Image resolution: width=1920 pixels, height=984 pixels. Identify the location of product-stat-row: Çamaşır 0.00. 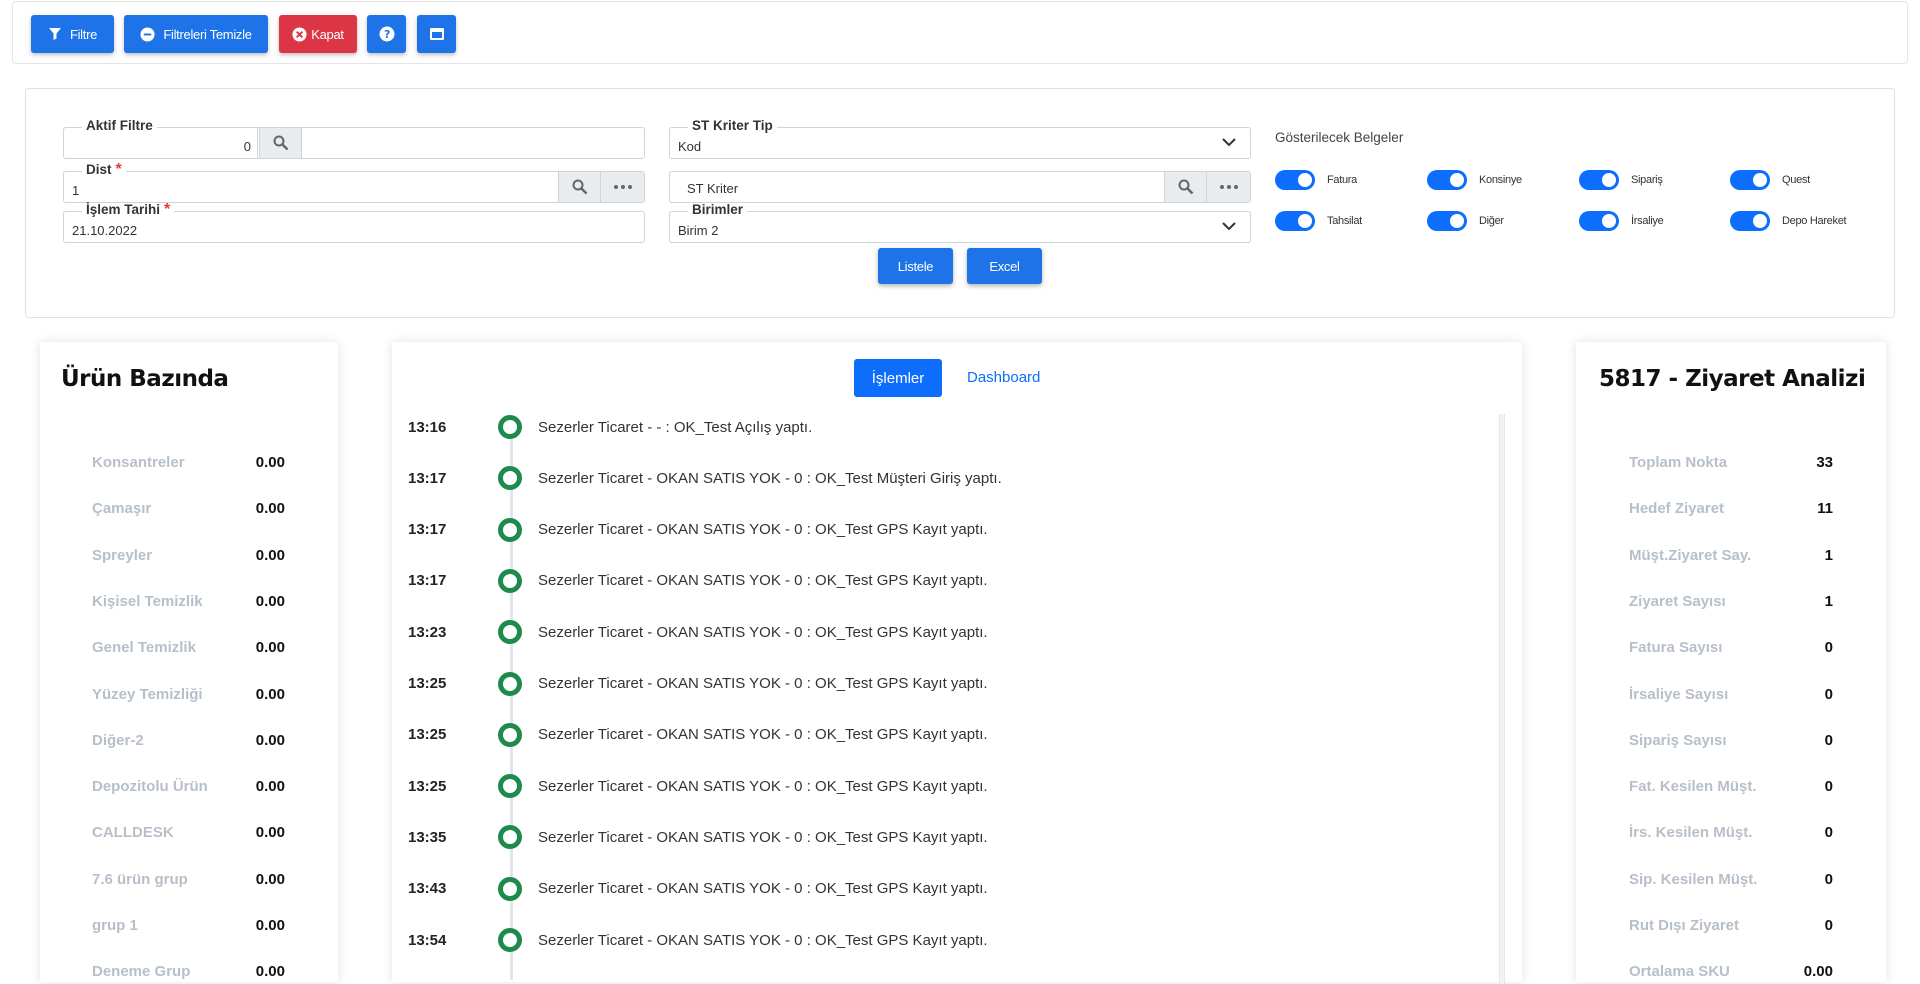
(188, 508).